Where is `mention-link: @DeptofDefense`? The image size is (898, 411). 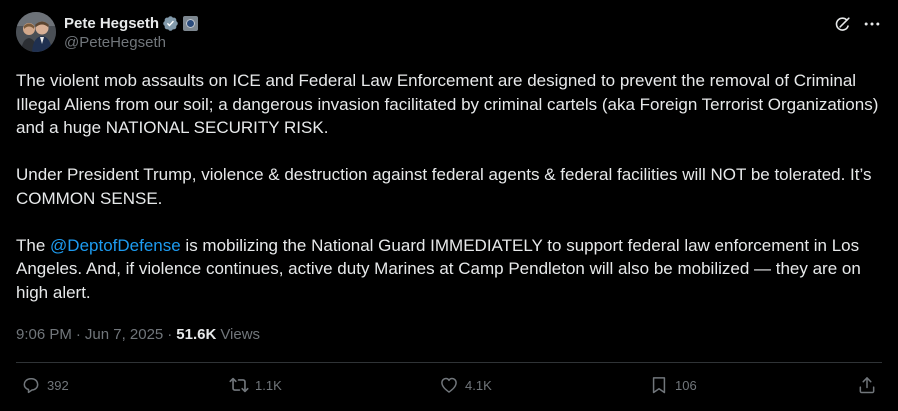
mention-link: @DeptofDefense is located at coordinates (115, 245).